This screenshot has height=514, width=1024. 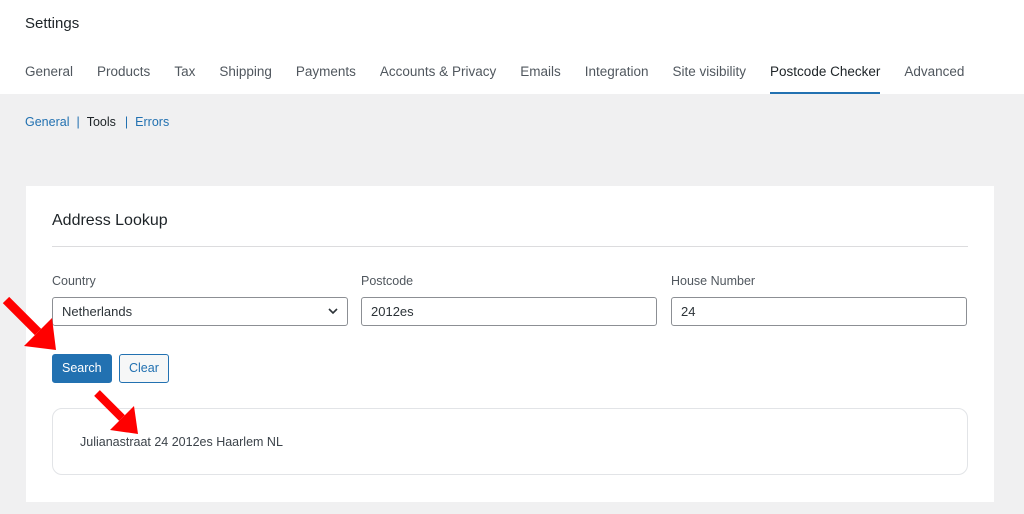 I want to click on page-title: Settings, so click(x=52, y=23).